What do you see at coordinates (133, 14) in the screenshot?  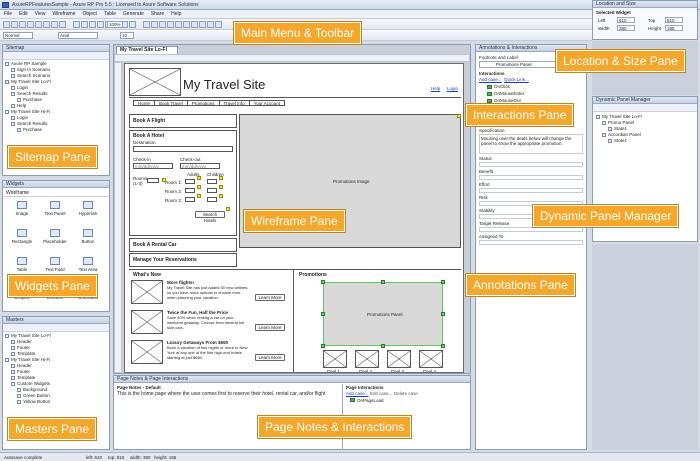 I see `menu-item-generate: Generate` at bounding box center [133, 14].